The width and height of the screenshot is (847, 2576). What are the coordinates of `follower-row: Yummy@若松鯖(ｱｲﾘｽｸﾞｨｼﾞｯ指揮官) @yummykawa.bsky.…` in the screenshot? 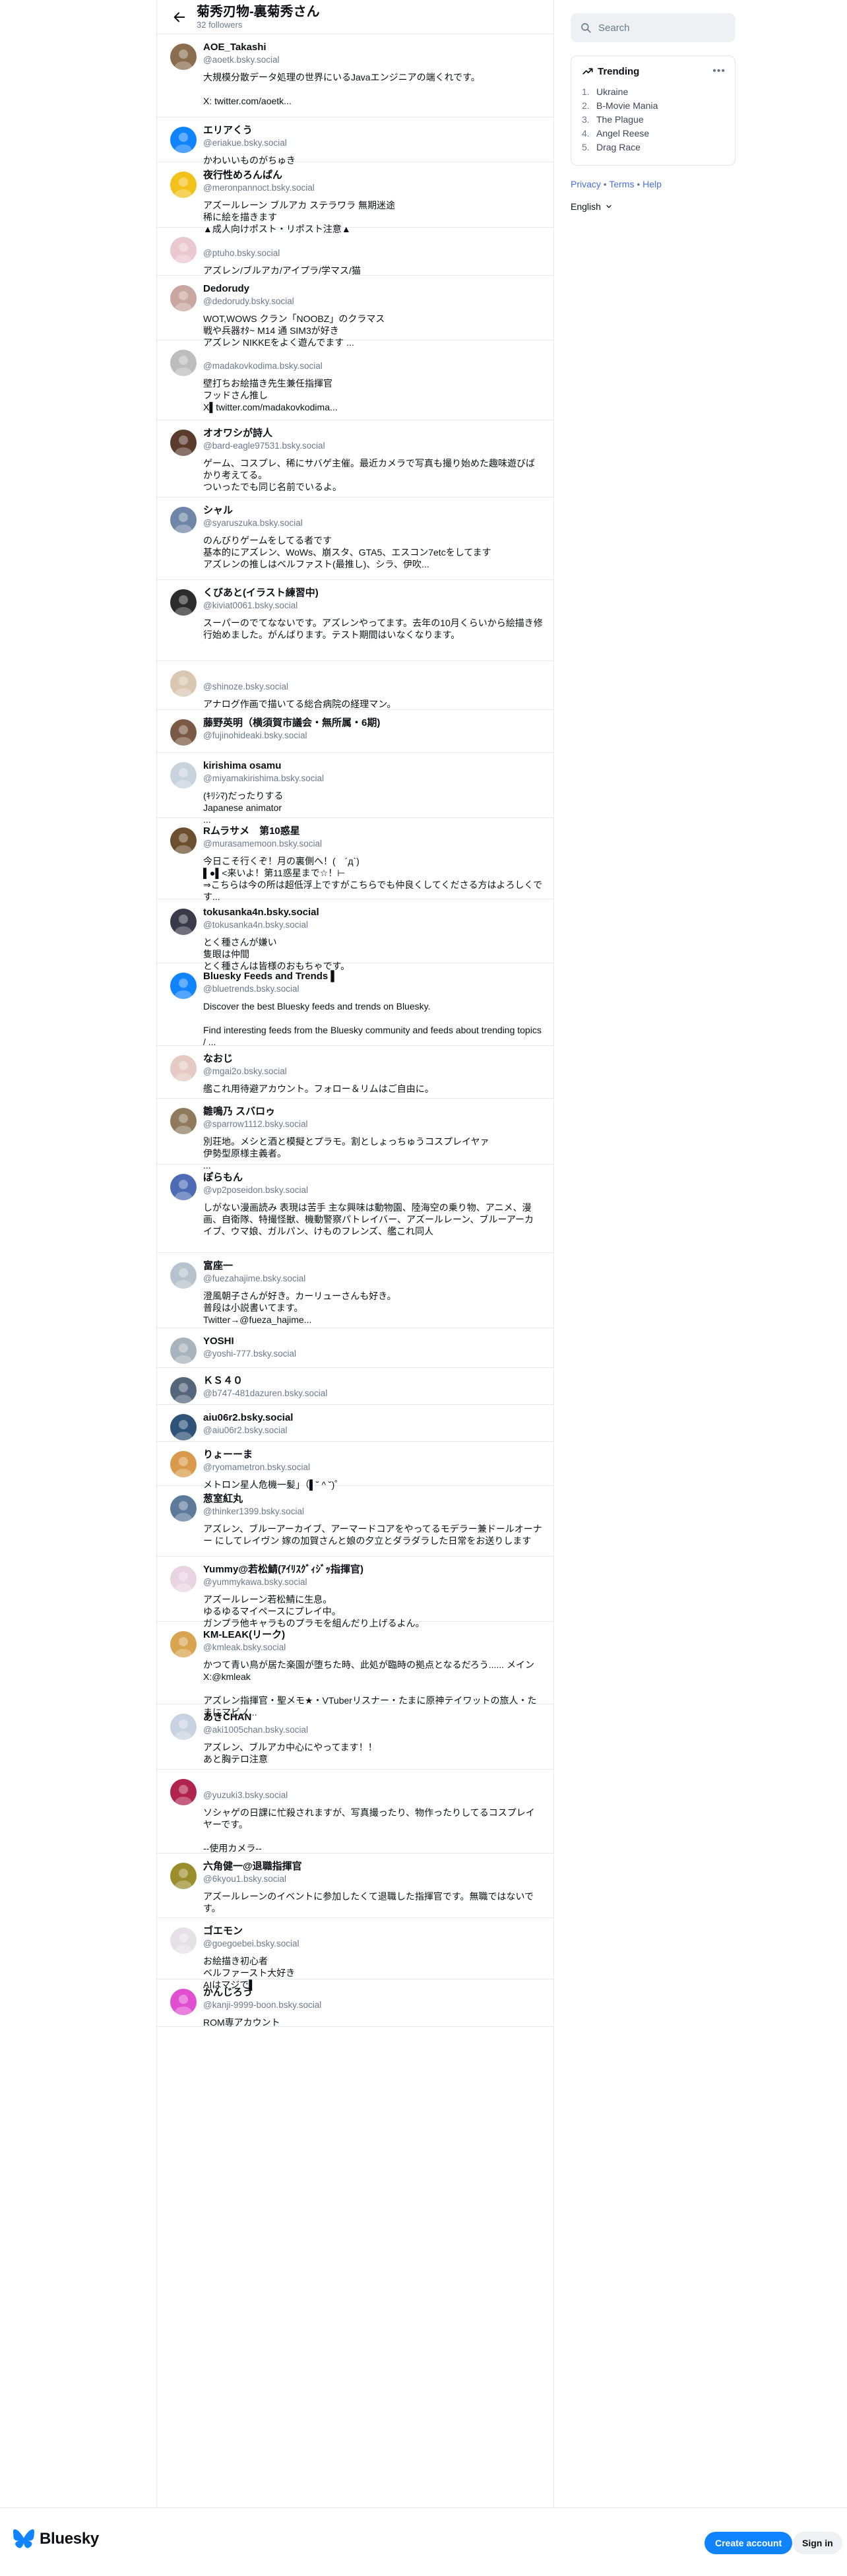 It's located at (355, 1592).